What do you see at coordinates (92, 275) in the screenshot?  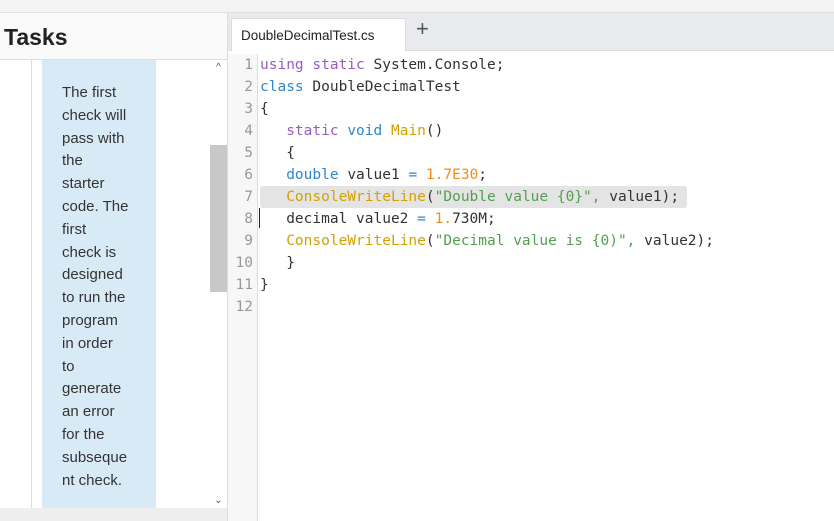 I see `note-line: designed` at bounding box center [92, 275].